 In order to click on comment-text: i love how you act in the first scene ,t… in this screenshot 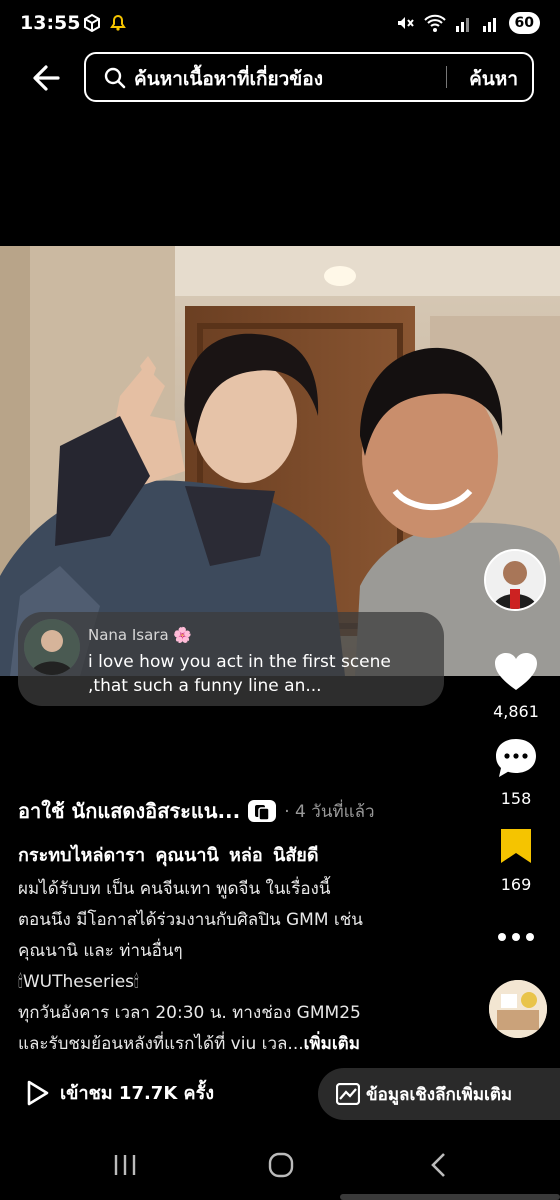, I will do `click(239, 674)`.